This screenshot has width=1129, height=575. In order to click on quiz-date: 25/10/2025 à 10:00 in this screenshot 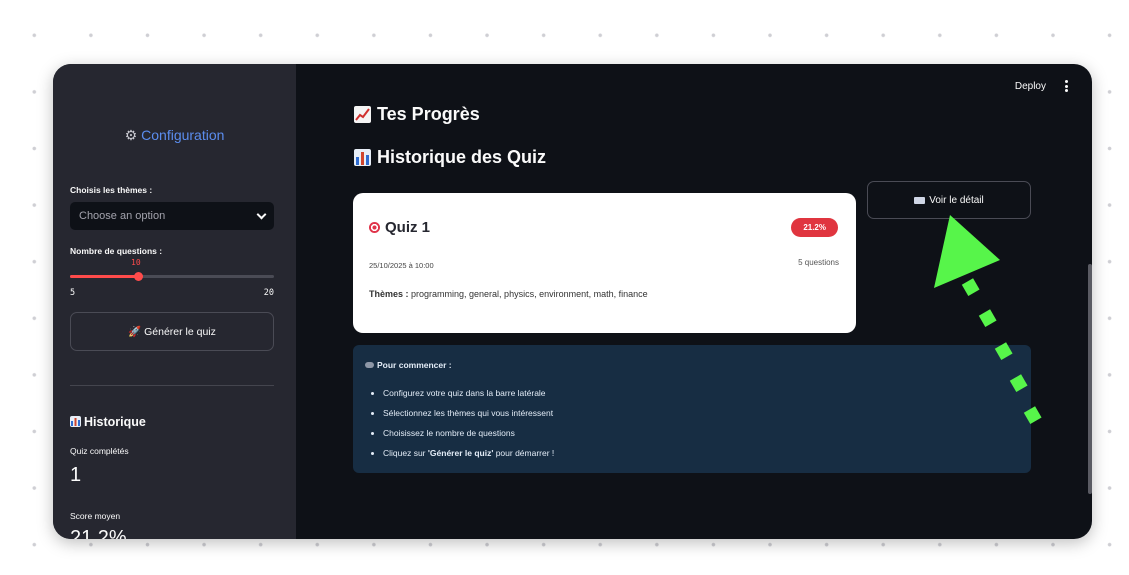, I will do `click(401, 265)`.